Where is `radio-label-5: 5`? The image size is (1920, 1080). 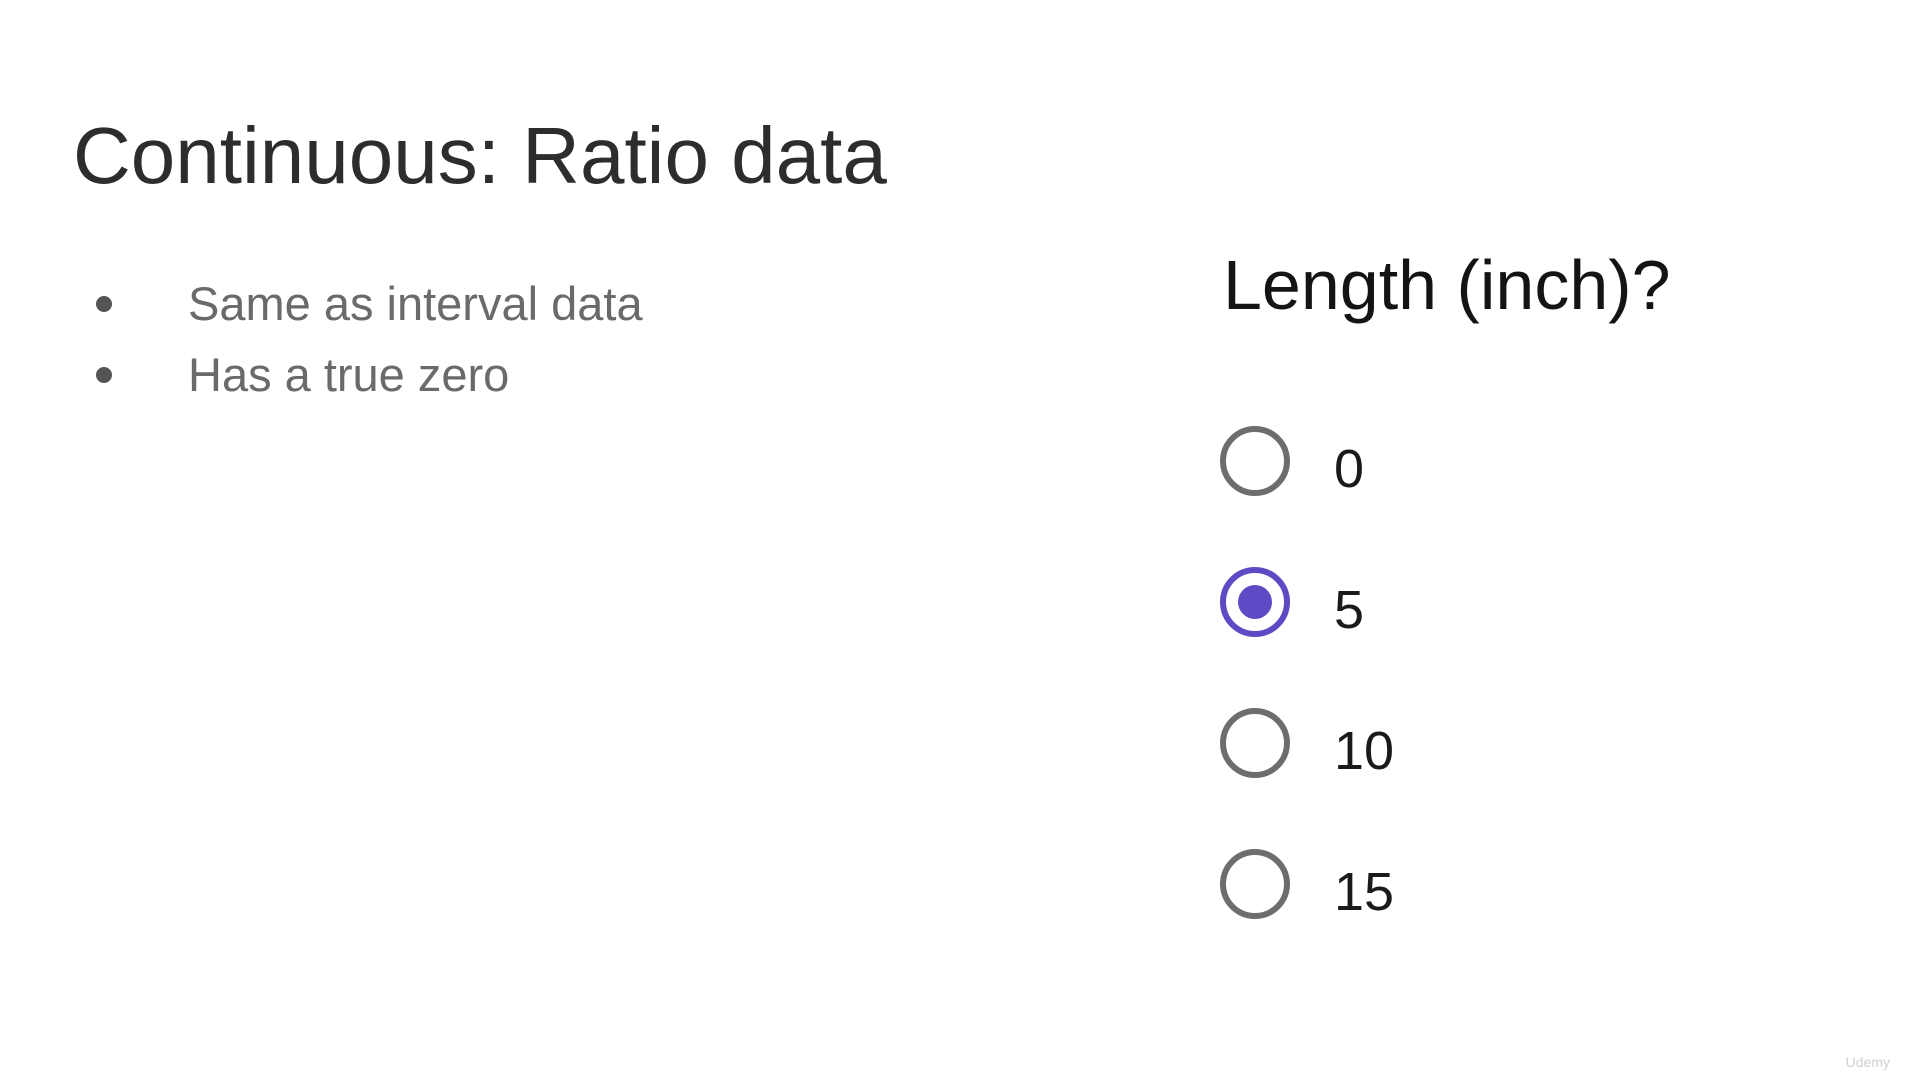
radio-label-5: 5 is located at coordinates (1349, 610).